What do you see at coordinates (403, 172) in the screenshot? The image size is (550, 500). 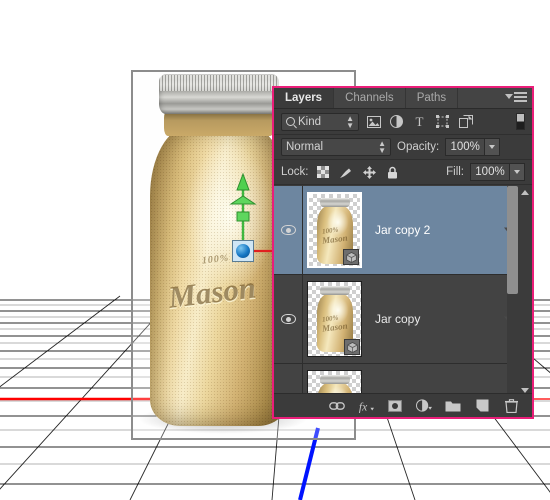 I see `lock-row: Lock: Fill: 100%` at bounding box center [403, 172].